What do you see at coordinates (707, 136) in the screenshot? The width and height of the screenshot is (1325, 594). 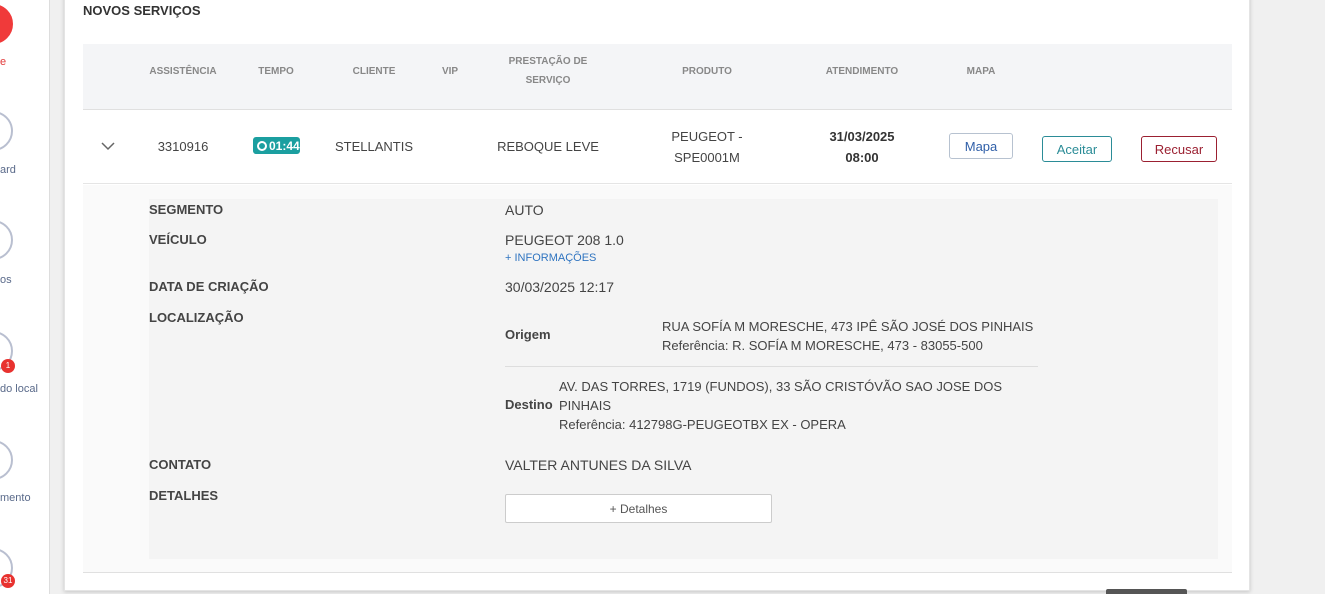 I see `product-line1: PEUGEOT -` at bounding box center [707, 136].